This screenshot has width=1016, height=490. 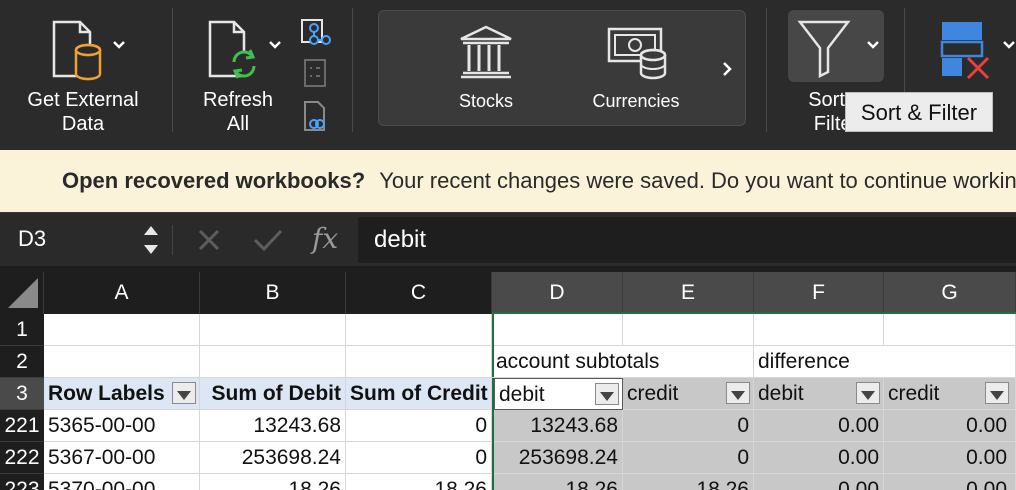 I want to click on data-tools-icon, so click(x=965, y=51).